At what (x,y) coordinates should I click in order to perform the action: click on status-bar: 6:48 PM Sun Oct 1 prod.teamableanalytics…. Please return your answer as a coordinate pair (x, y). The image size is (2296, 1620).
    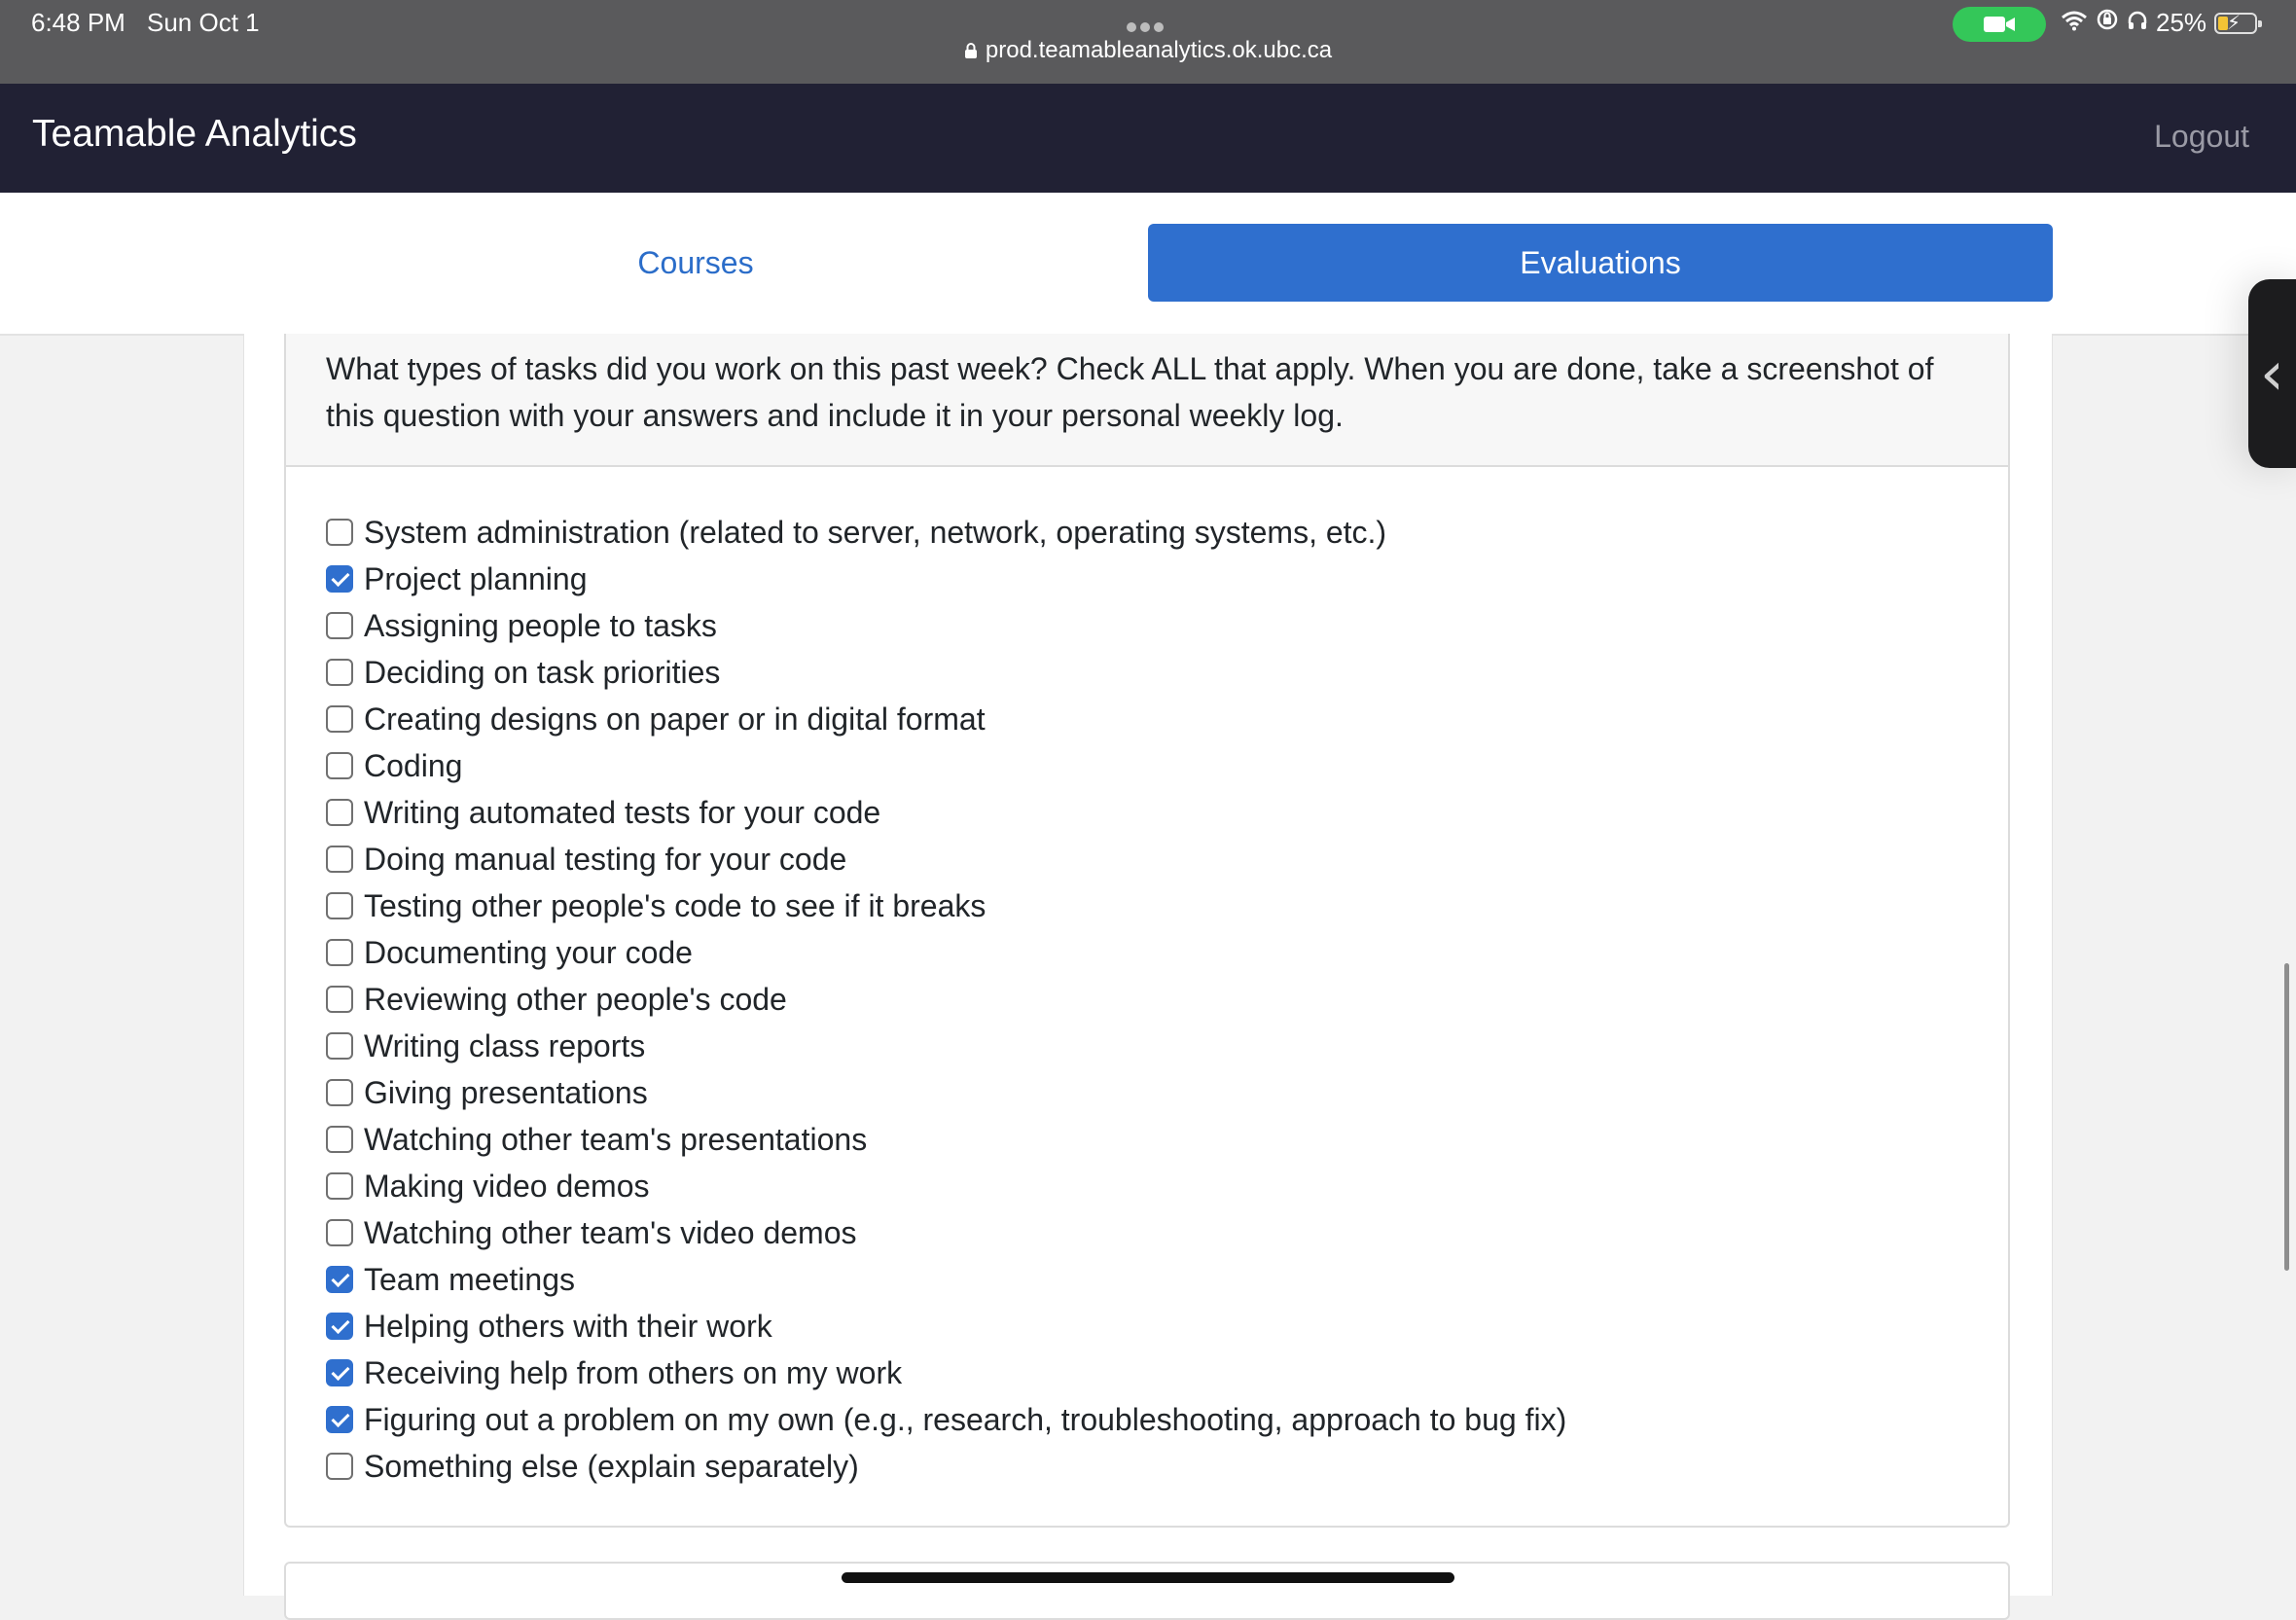
    Looking at the image, I should click on (1148, 42).